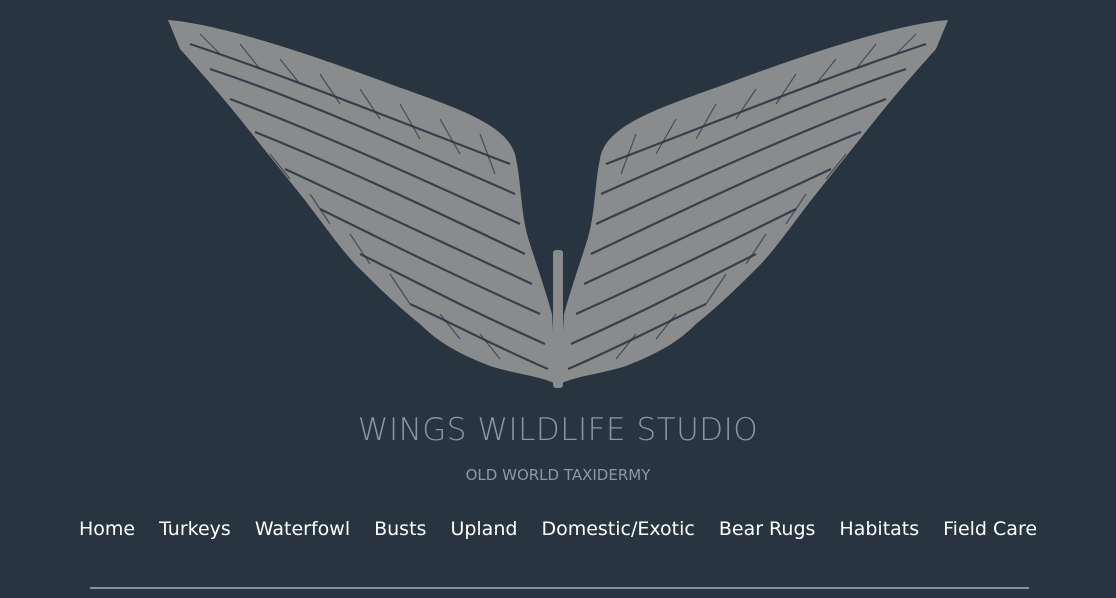 The image size is (1116, 598). I want to click on nav-item-bear-rugs: Bear Rugs, so click(767, 529).